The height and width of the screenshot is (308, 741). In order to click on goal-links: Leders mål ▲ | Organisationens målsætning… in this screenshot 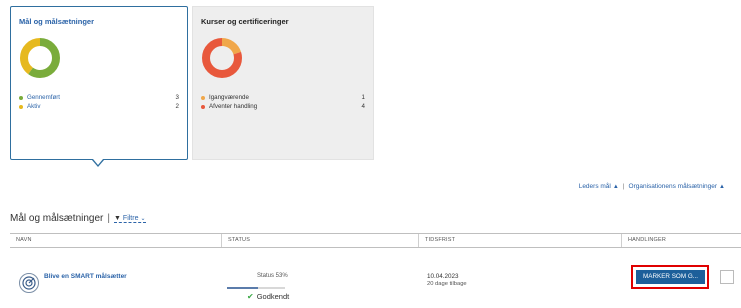, I will do `click(652, 186)`.